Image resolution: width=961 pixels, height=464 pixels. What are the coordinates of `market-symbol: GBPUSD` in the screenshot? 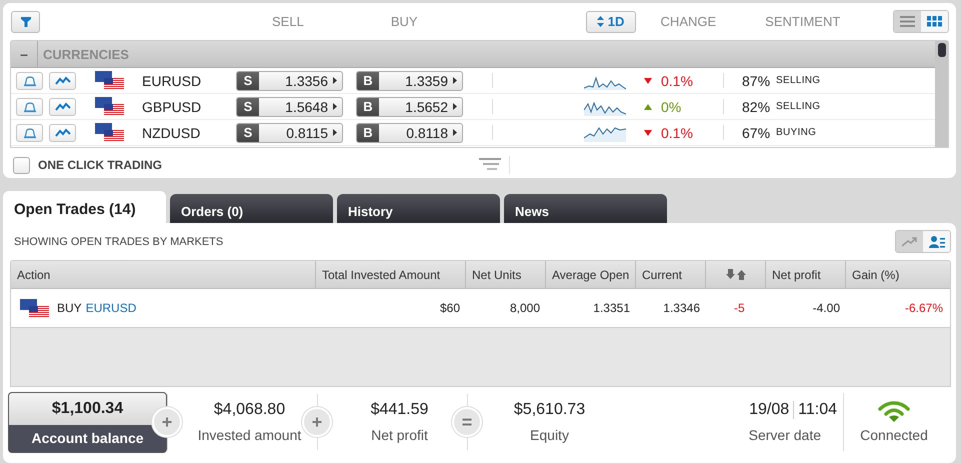 It's located at (189, 106).